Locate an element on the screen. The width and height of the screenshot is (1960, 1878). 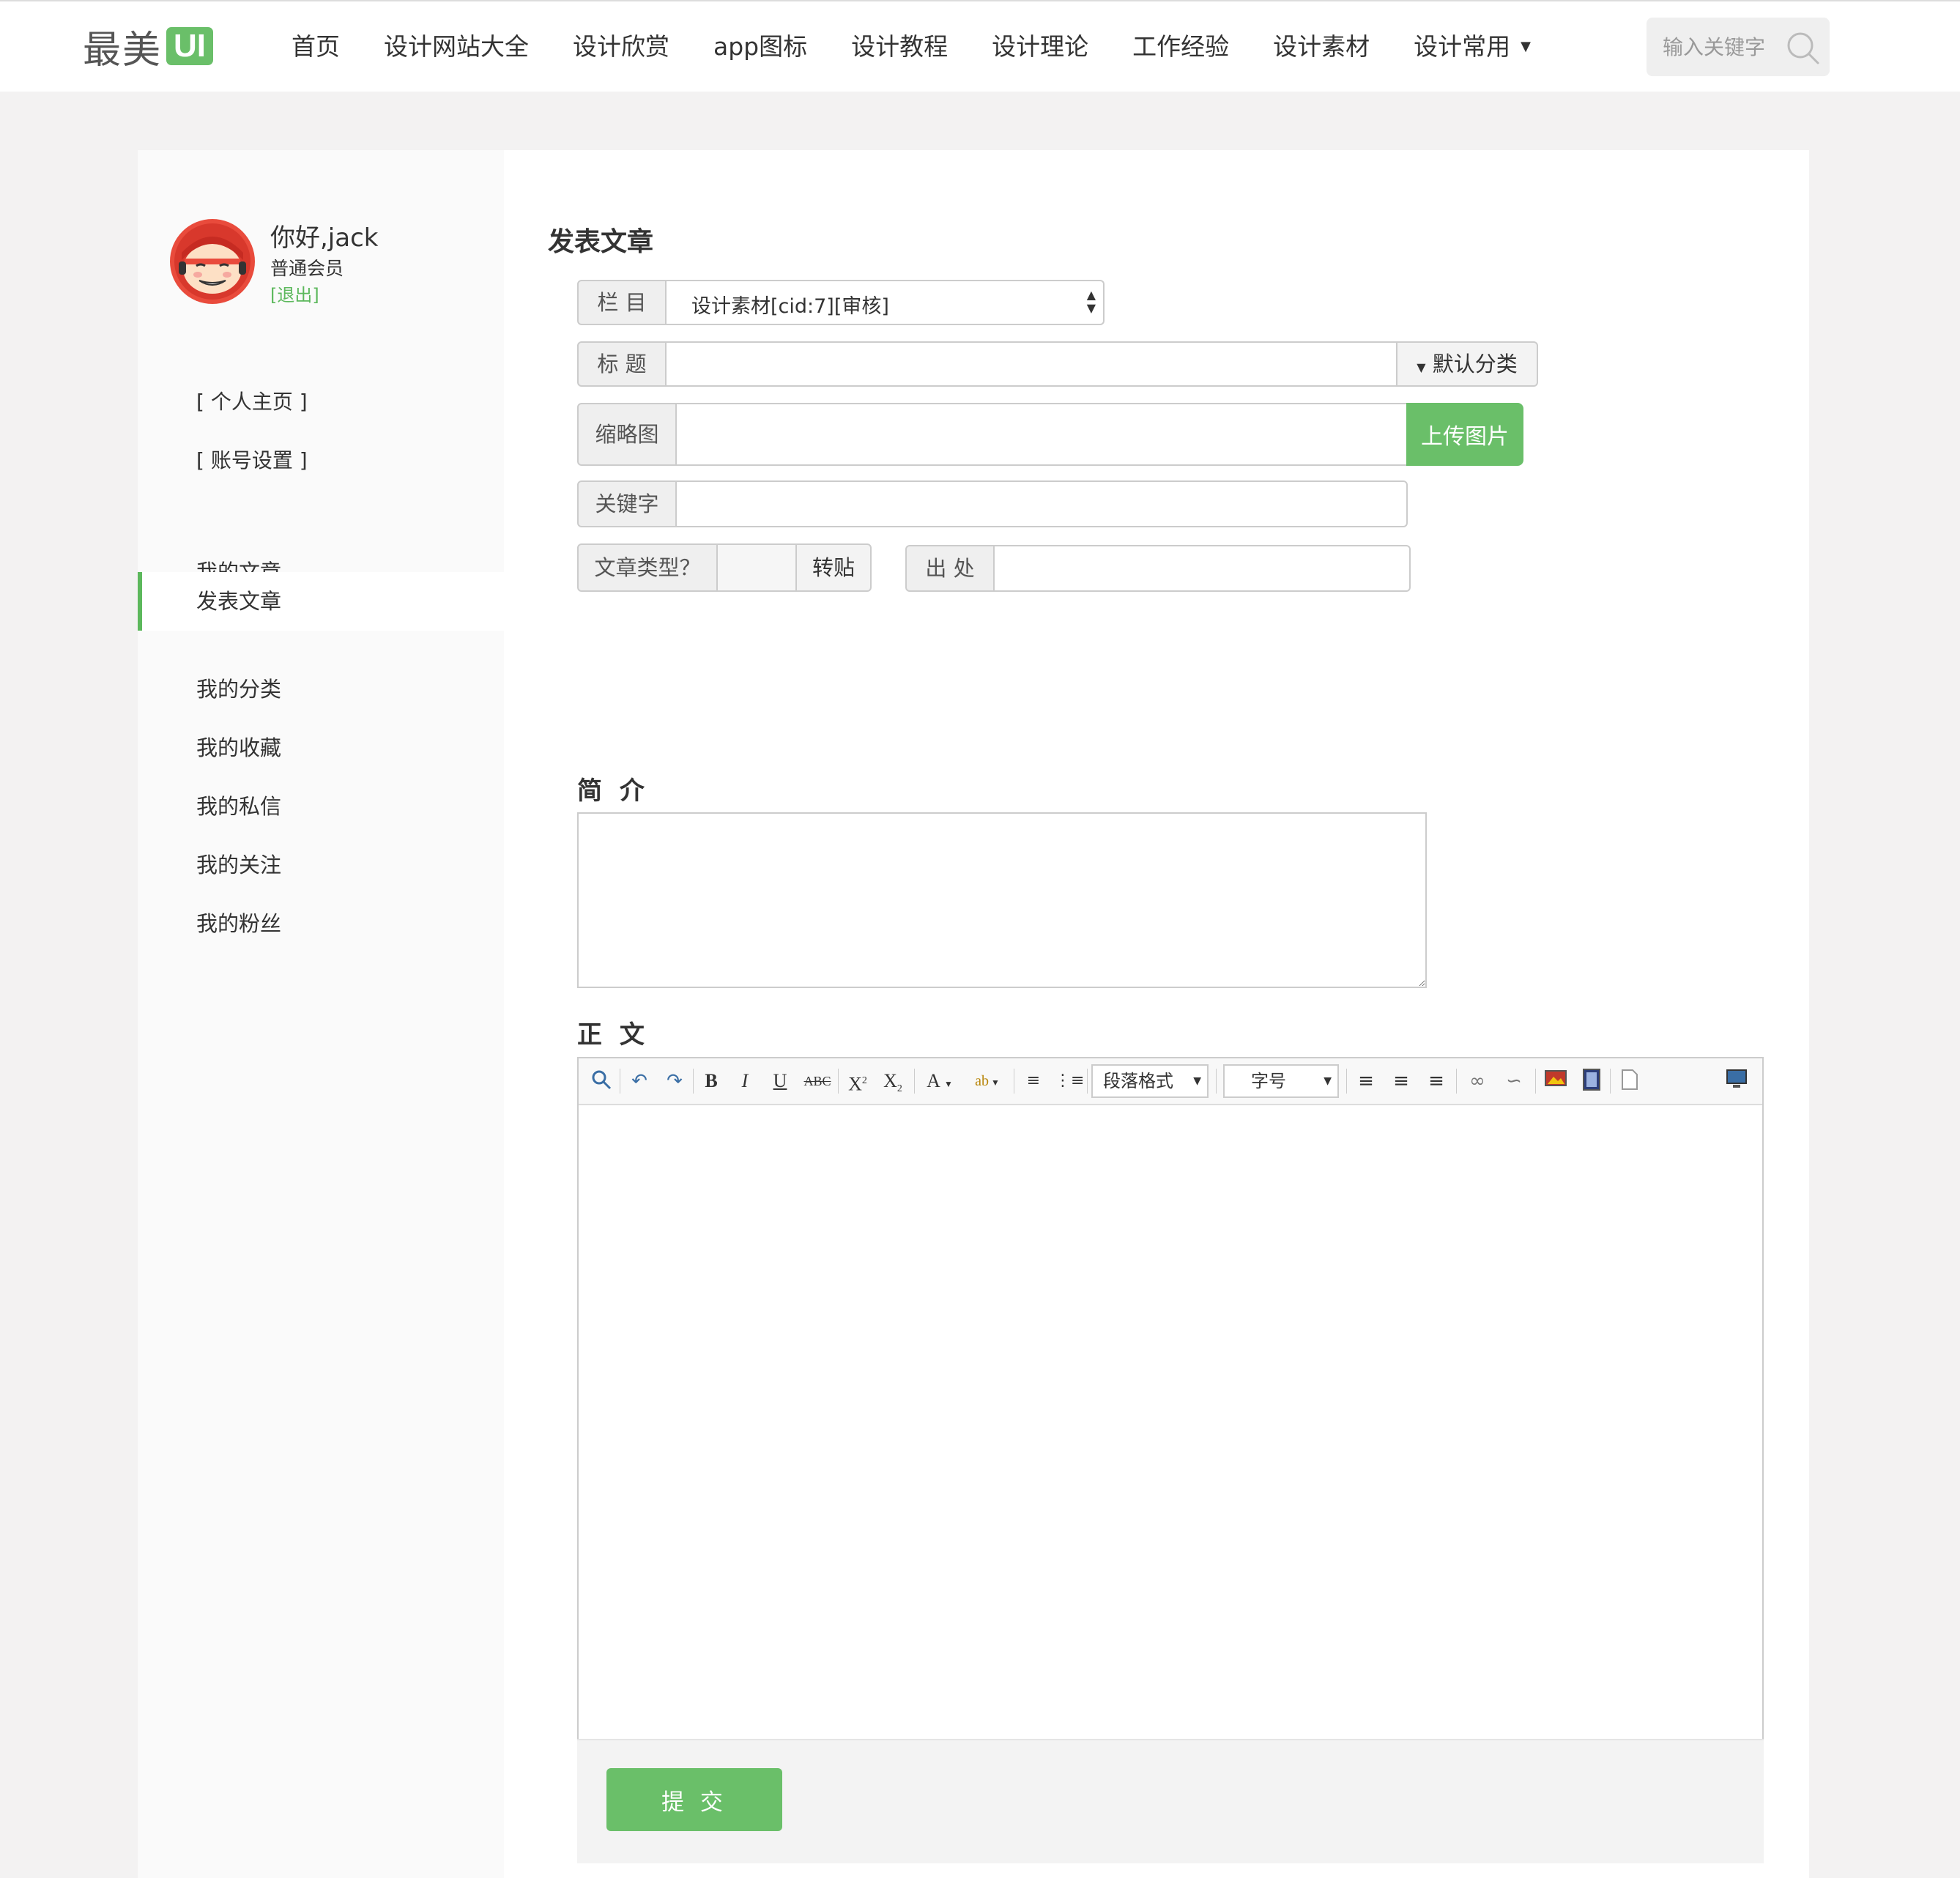
fullscreen-icon is located at coordinates (1737, 1081).